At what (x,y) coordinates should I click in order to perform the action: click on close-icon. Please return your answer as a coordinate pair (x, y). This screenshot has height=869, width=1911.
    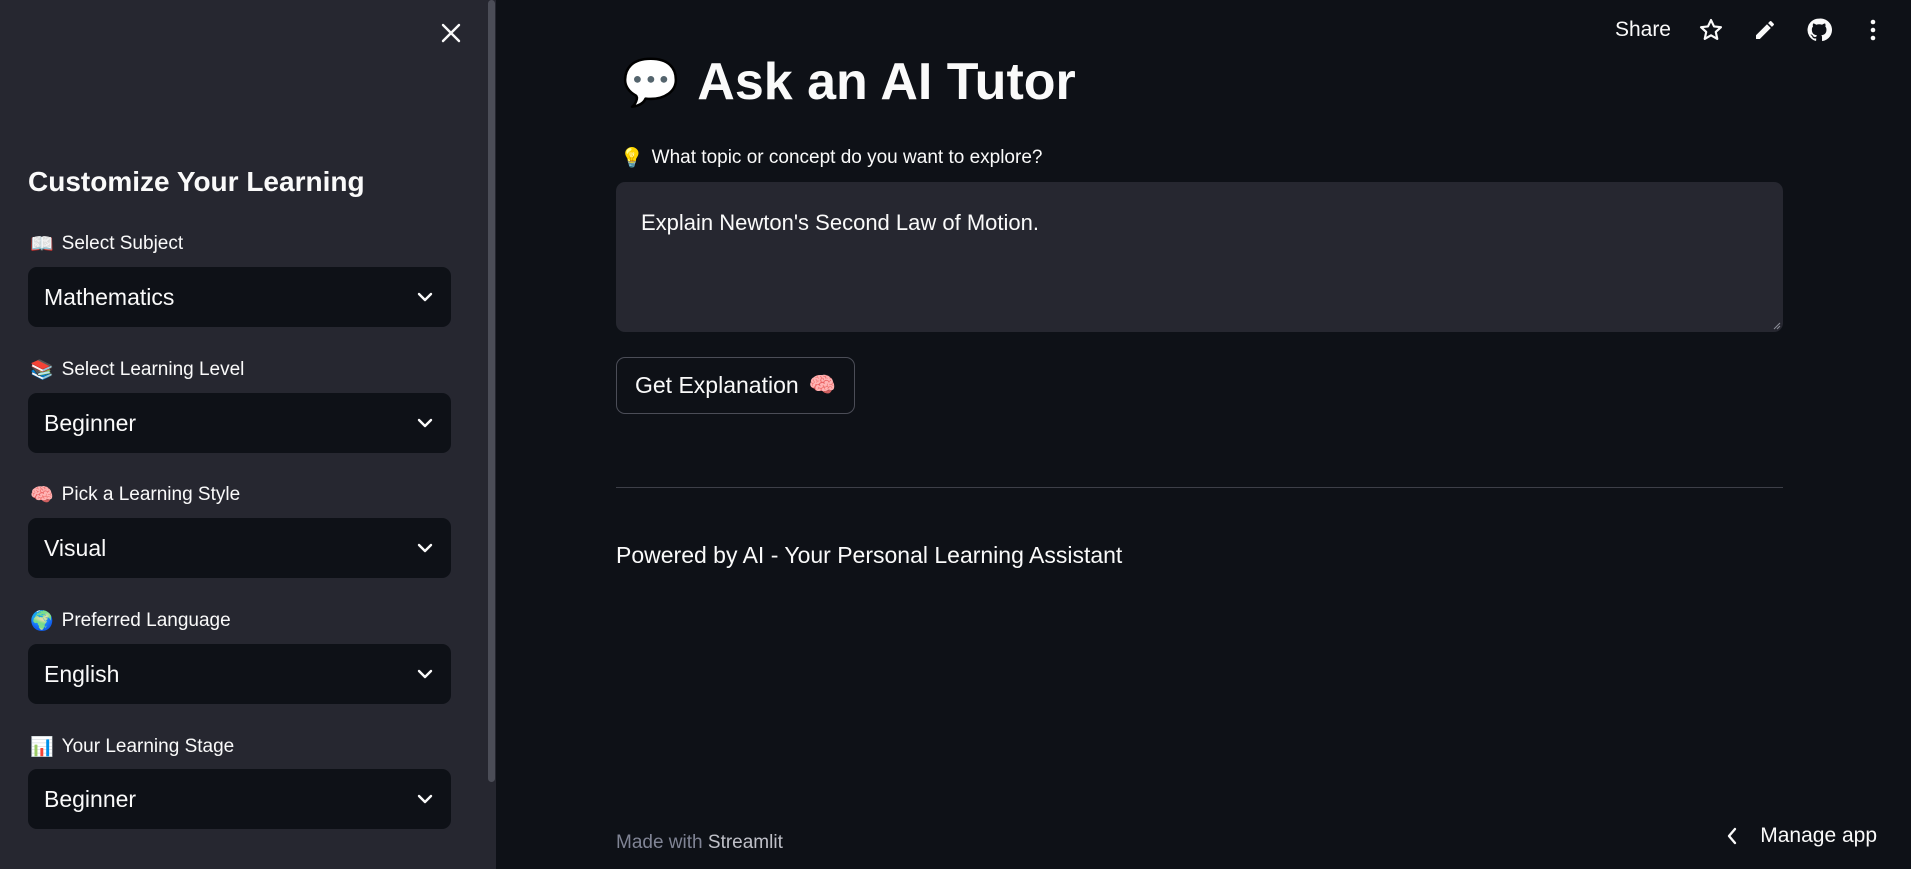
    Looking at the image, I should click on (451, 33).